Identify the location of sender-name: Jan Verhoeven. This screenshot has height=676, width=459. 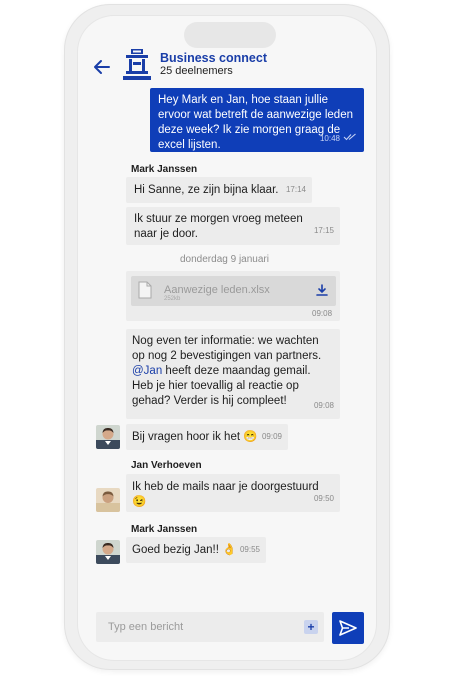
(166, 465).